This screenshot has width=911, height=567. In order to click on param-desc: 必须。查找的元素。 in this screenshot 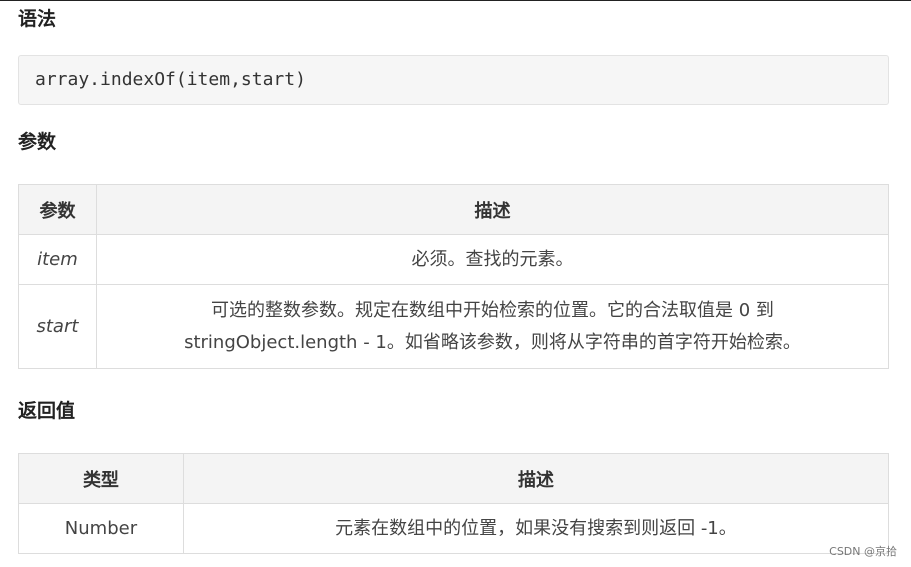, I will do `click(492, 259)`.